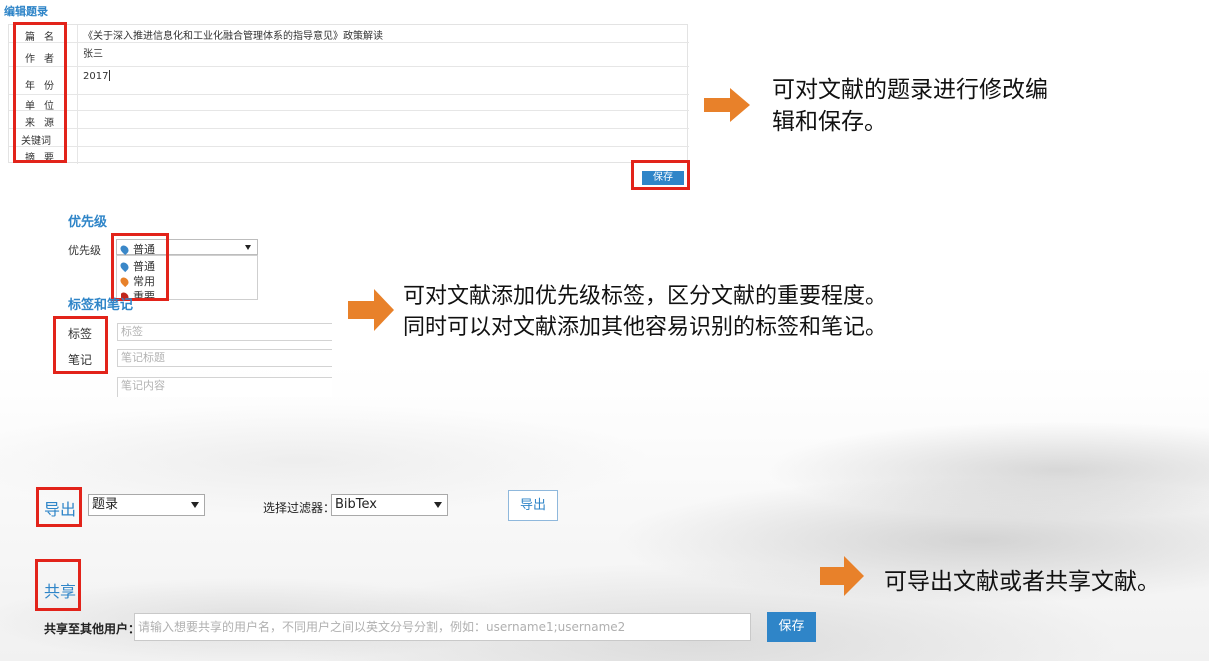 This screenshot has height=661, width=1209. What do you see at coordinates (88, 222) in the screenshot?
I see `priority-title: 优先级` at bounding box center [88, 222].